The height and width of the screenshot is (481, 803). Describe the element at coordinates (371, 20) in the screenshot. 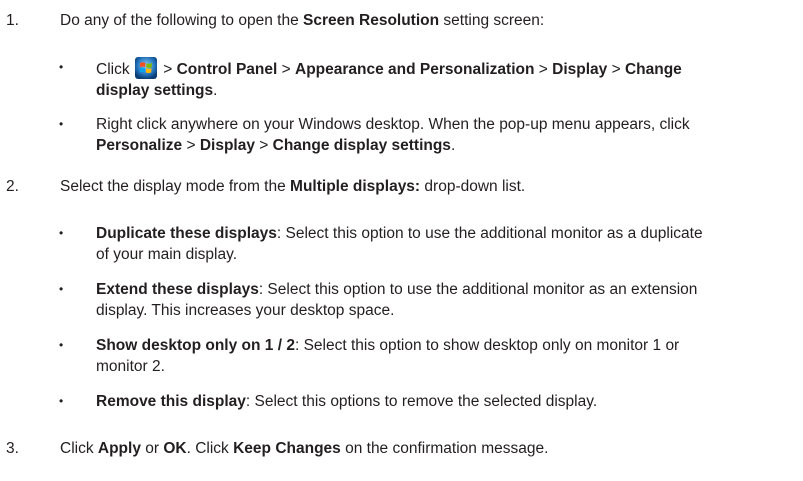

I see `screen-resolution-label: Screen Resolution` at that location.